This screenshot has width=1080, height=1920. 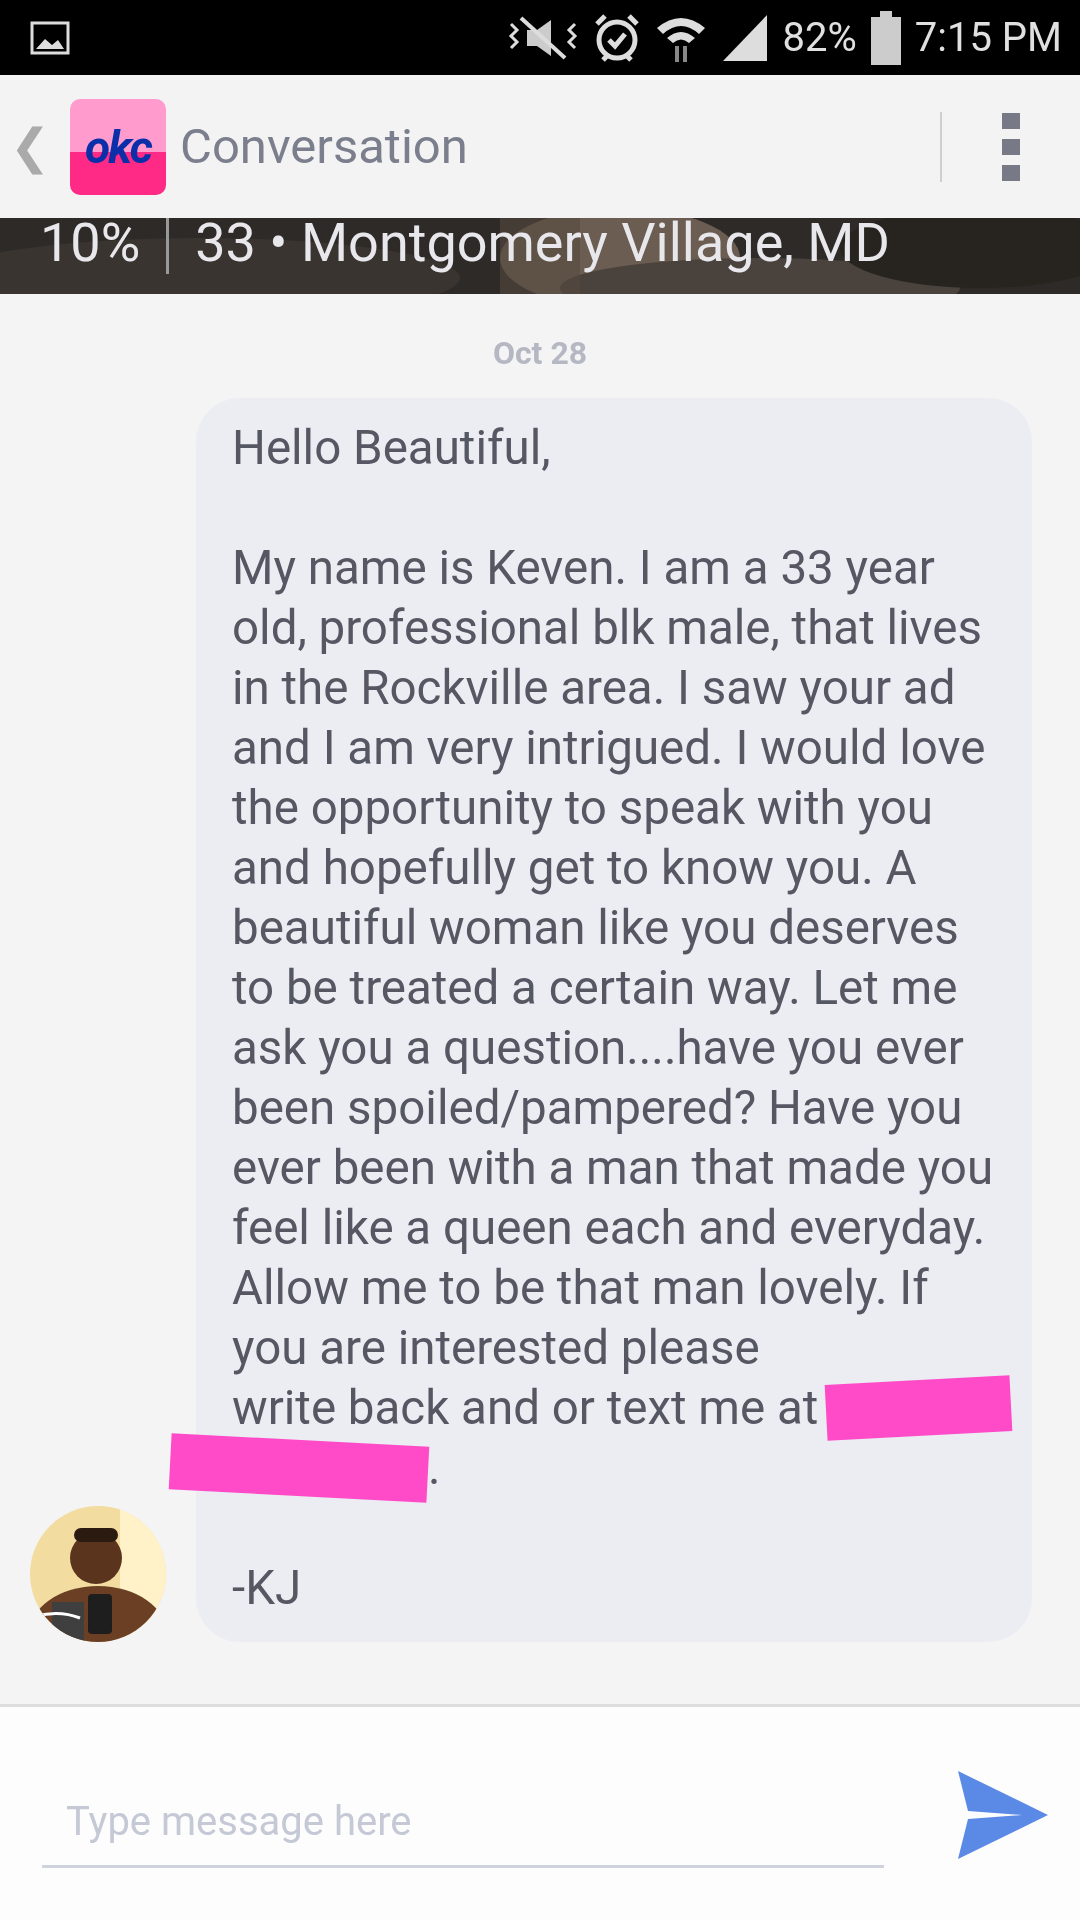 What do you see at coordinates (542, 246) in the screenshot?
I see `profile-details: 33 • Montgomery Village, MD` at bounding box center [542, 246].